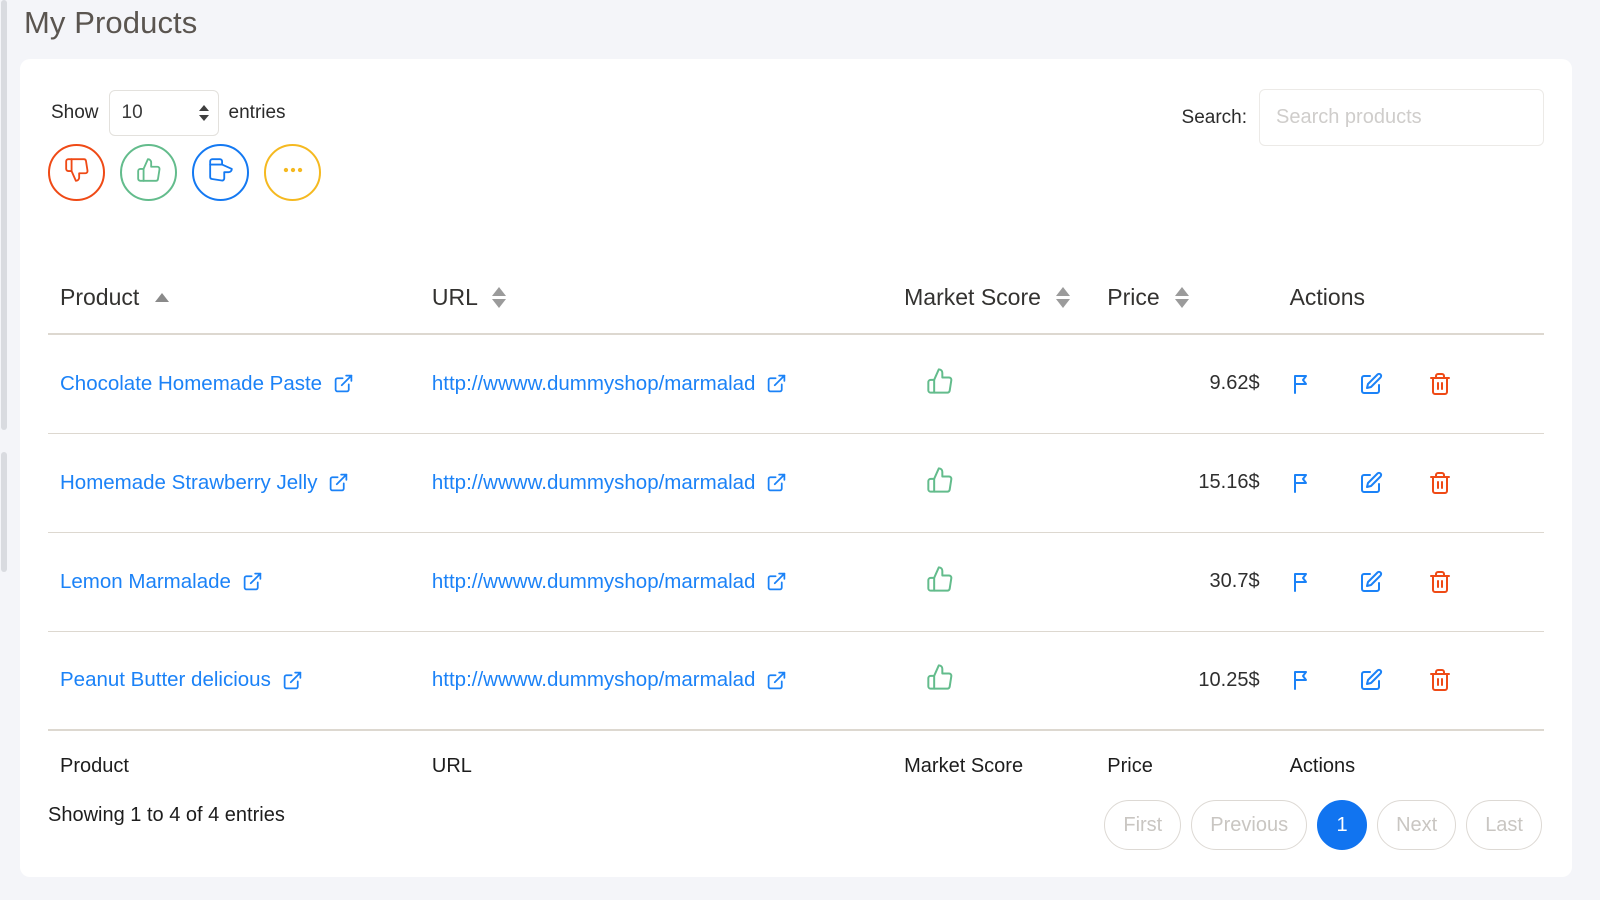 Image resolution: width=1600 pixels, height=900 pixels. Describe the element at coordinates (204, 483) in the screenshot. I see `product-link: Homemade Strawberry Jelly` at that location.